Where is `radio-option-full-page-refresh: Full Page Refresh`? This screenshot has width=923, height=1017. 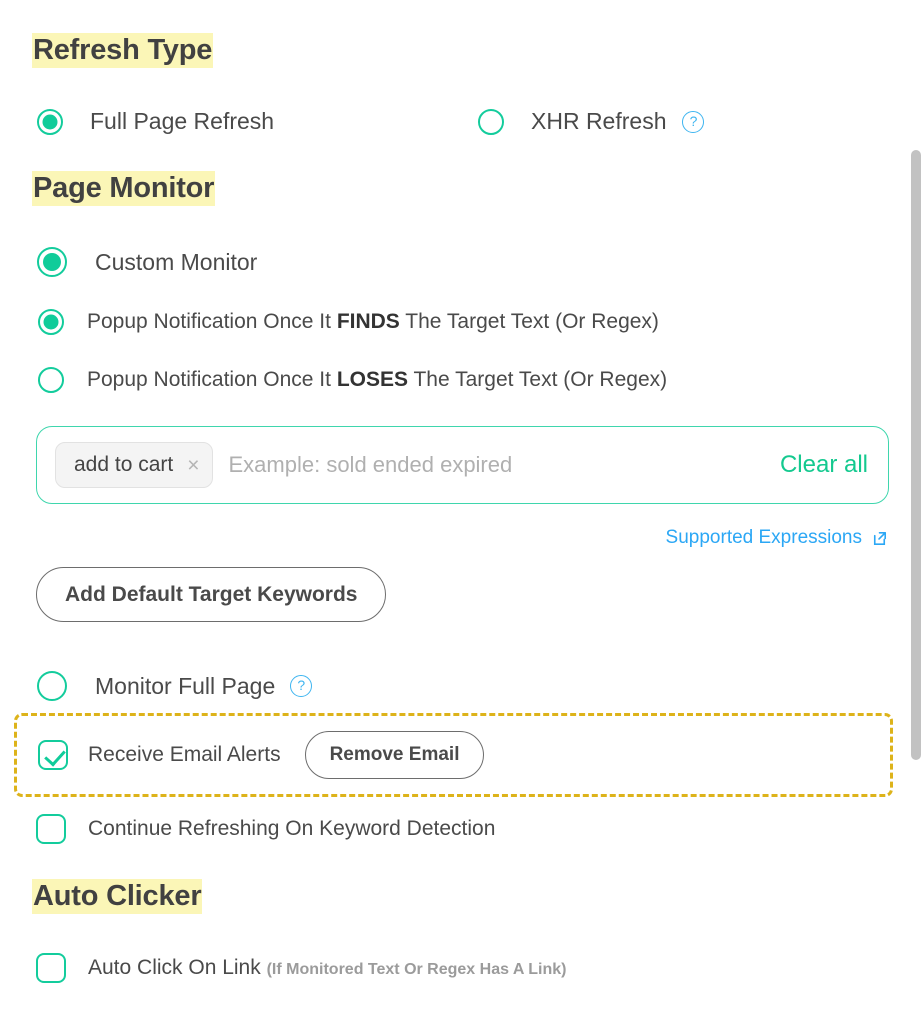 radio-option-full-page-refresh: Full Page Refresh is located at coordinates (155, 121).